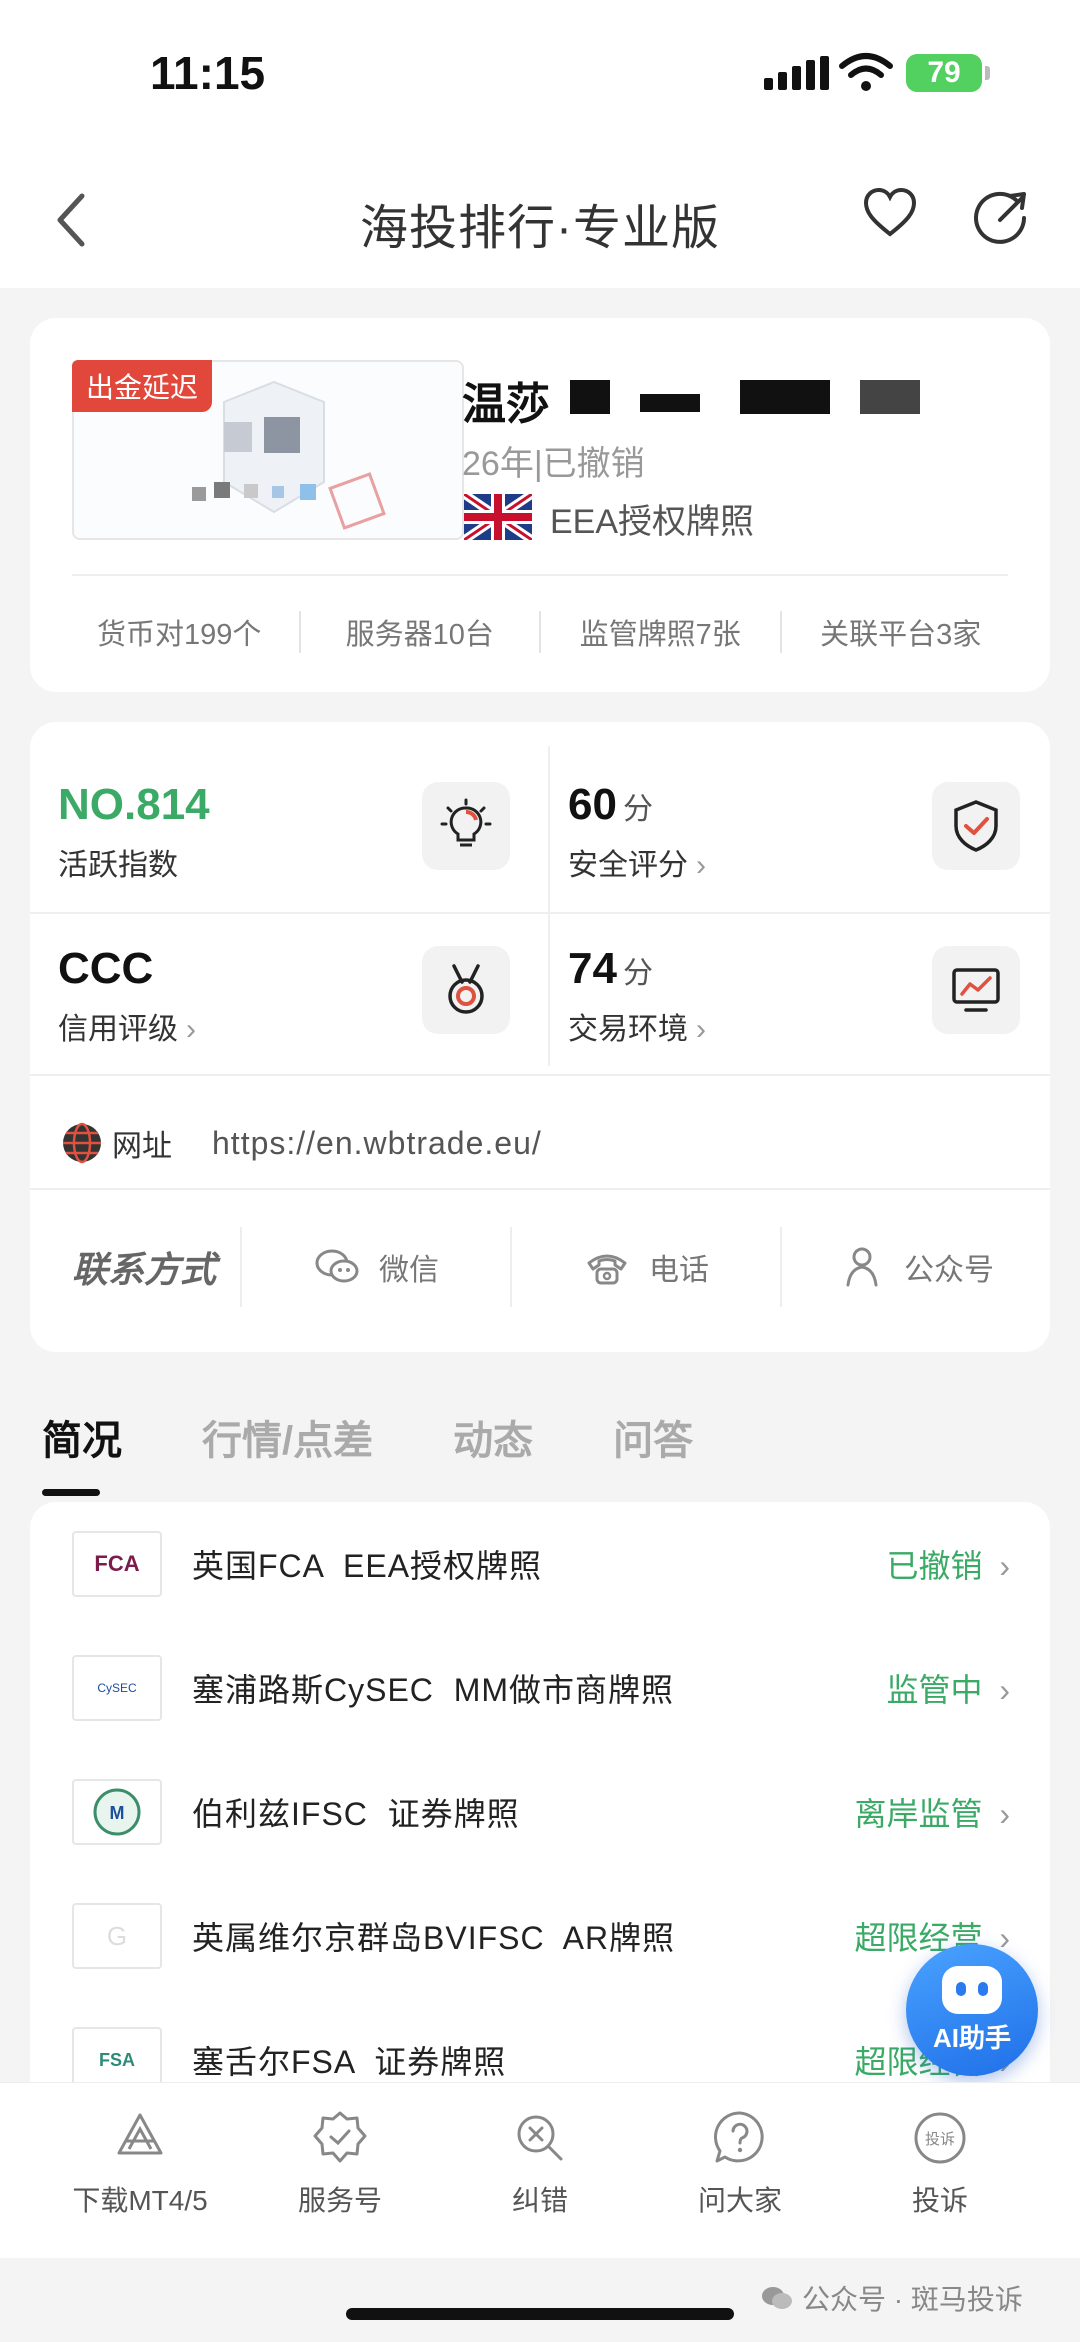 This screenshot has height=2342, width=1080. What do you see at coordinates (421, 632) in the screenshot?
I see `stat-servers: 服务器10台` at bounding box center [421, 632].